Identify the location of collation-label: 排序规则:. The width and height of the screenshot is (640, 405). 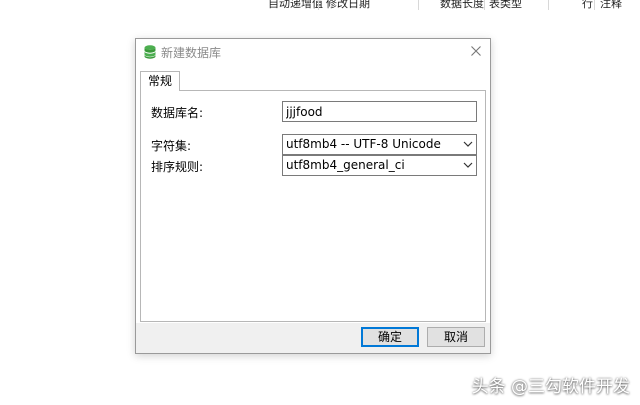
(177, 167).